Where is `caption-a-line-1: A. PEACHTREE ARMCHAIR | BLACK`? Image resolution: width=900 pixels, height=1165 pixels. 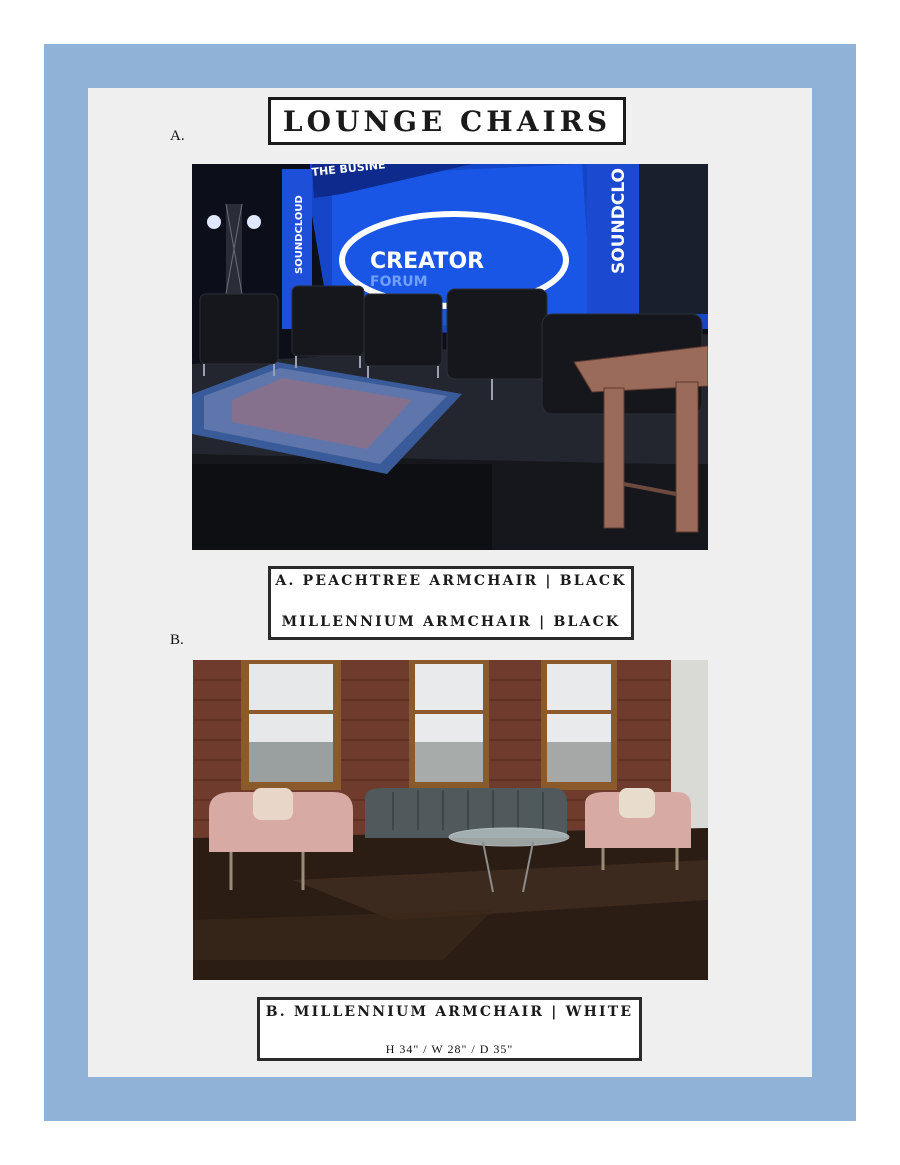
caption-a-line-1: A. PEACHTREE ARMCHAIR | BLACK is located at coordinates (451, 581).